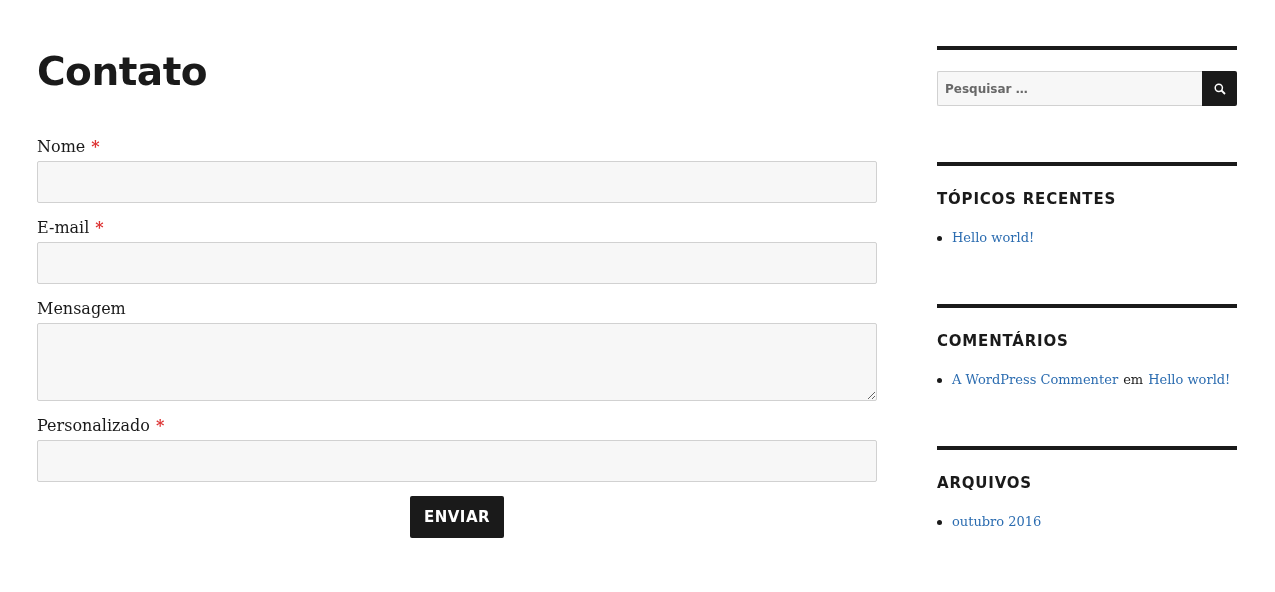 This screenshot has width=1275, height=592. What do you see at coordinates (61, 147) in the screenshot?
I see `field-label: Nome` at bounding box center [61, 147].